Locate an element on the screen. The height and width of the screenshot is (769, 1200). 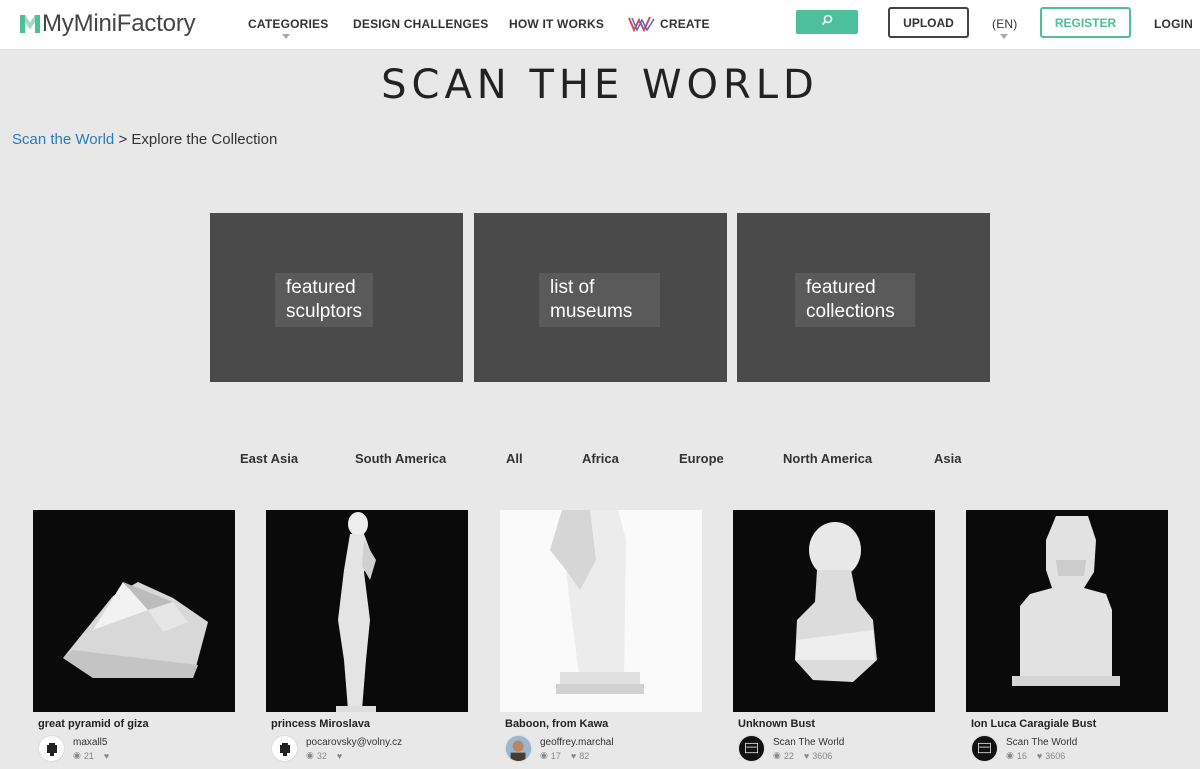
region-filter-east-asia: East Asia is located at coordinates (269, 458).